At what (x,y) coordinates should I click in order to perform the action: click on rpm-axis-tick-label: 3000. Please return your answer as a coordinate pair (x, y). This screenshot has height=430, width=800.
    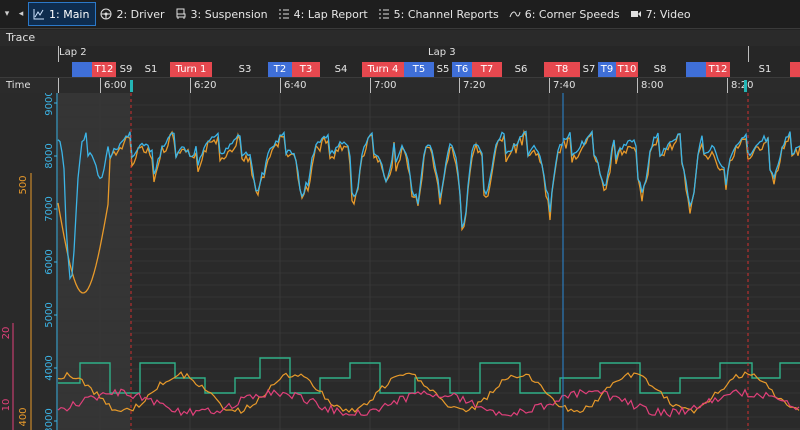
    Looking at the image, I should click on (49, 419).